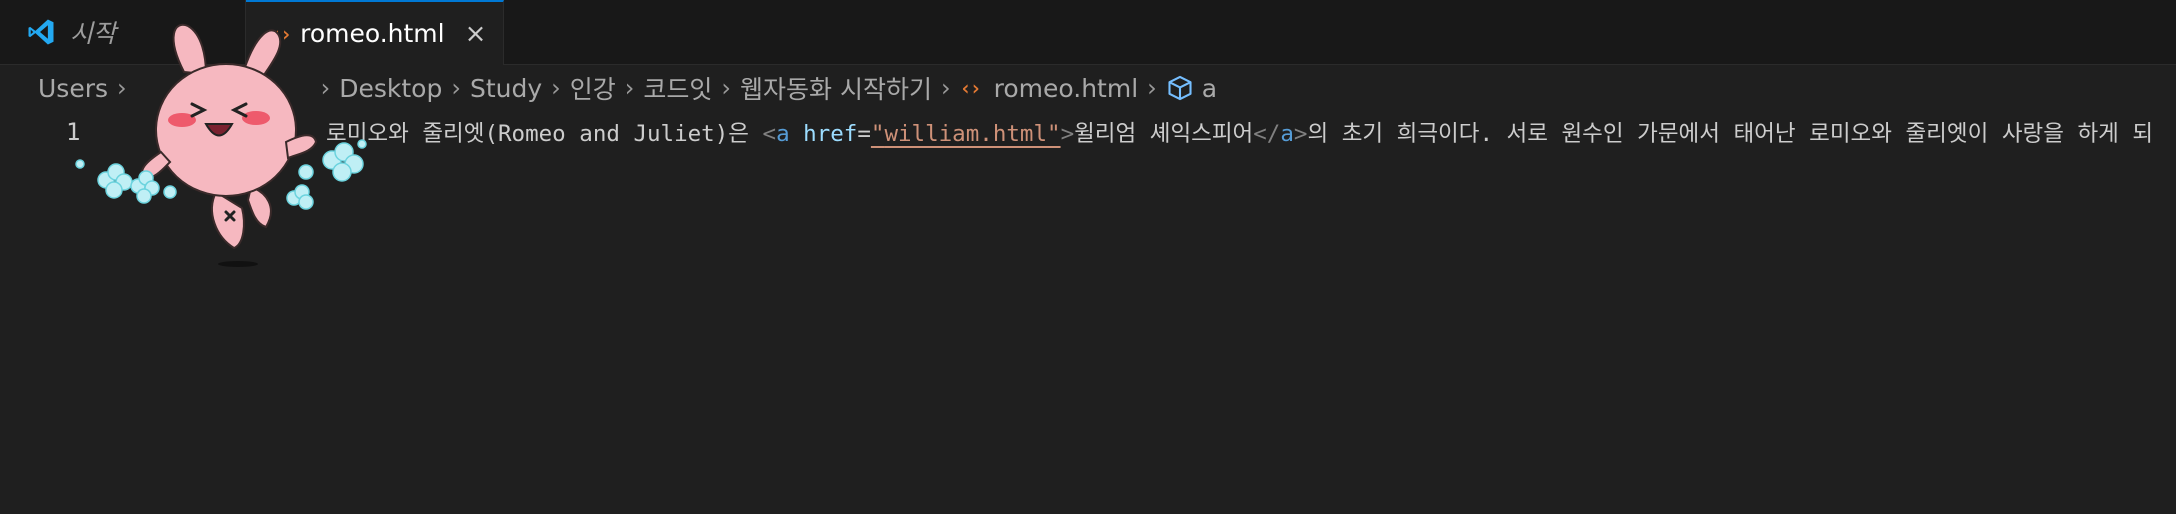 The width and height of the screenshot is (2176, 514). Describe the element at coordinates (836, 88) in the screenshot. I see `breadcrumb-item-web-automation: 웹자동화 시작하기` at that location.